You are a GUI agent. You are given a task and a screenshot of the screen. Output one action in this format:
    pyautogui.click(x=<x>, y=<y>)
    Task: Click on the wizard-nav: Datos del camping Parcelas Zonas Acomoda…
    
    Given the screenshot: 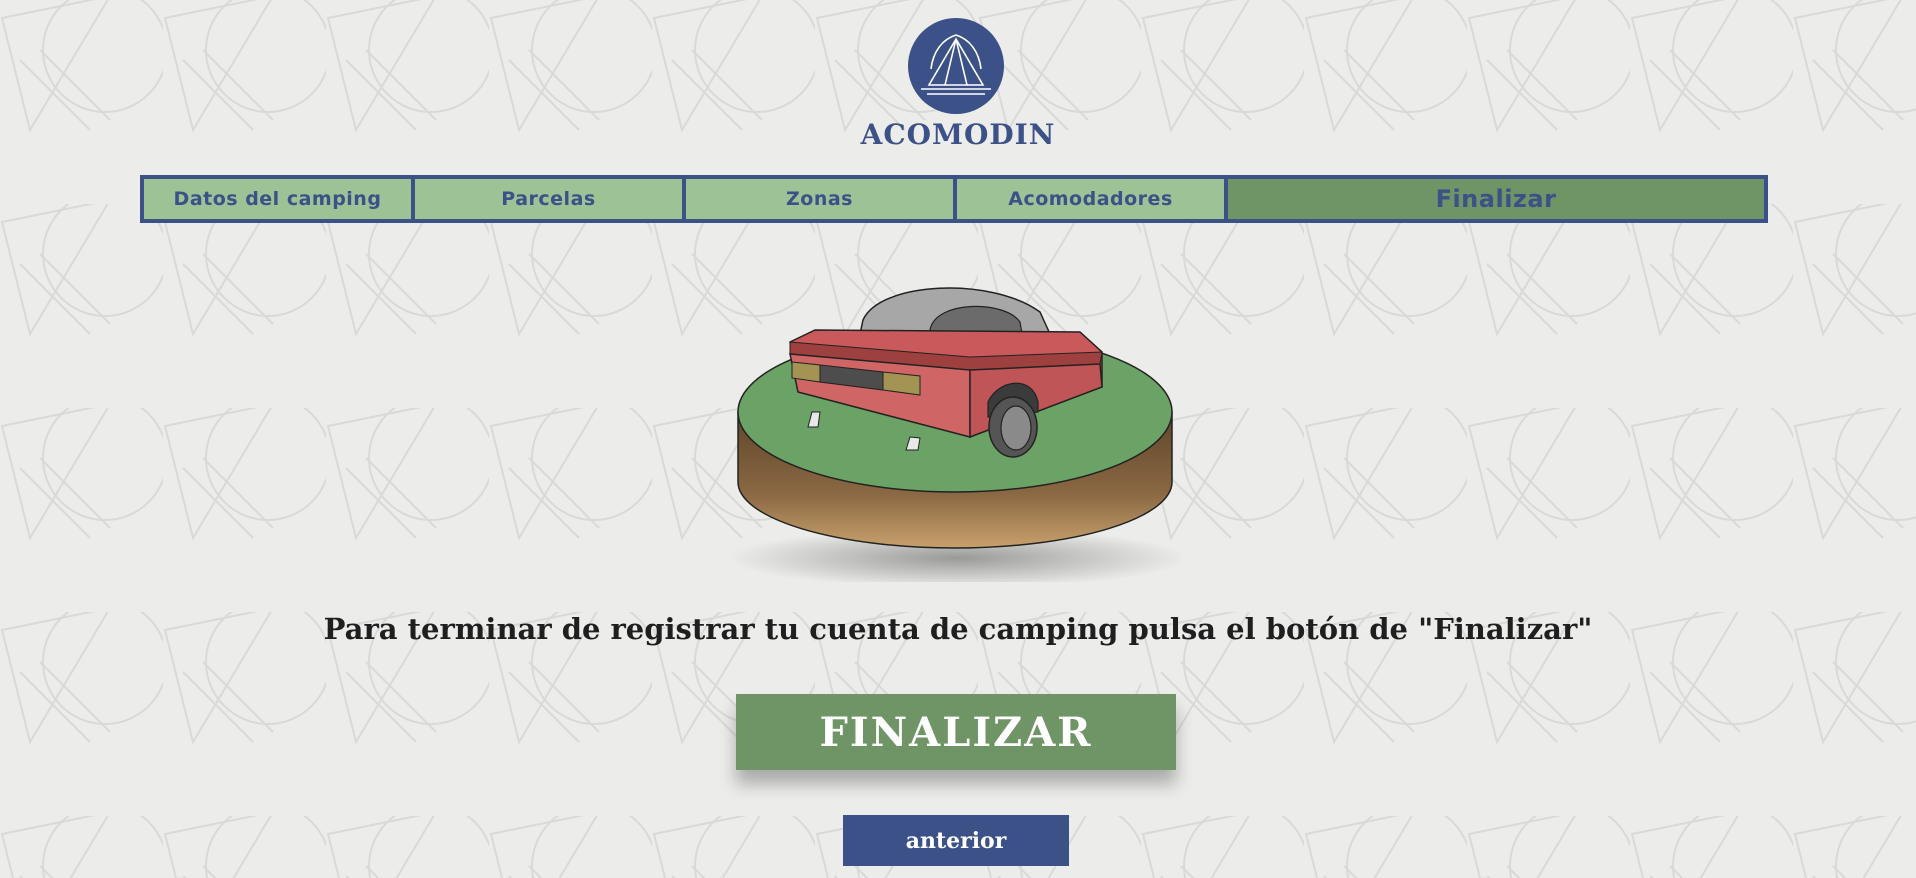 What is the action you would take?
    pyautogui.click(x=956, y=199)
    